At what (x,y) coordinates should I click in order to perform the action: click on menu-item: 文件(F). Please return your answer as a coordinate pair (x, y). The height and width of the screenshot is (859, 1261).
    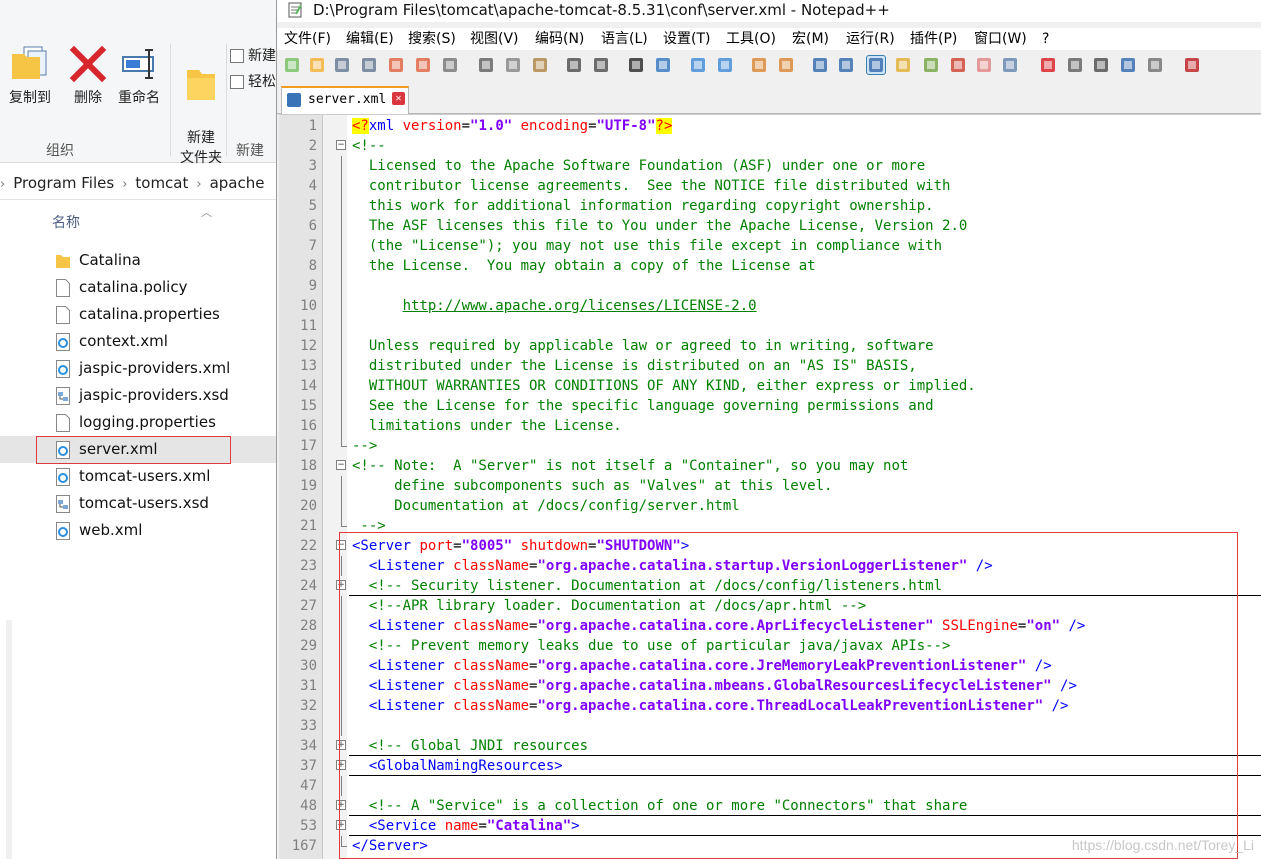
    Looking at the image, I should click on (307, 39).